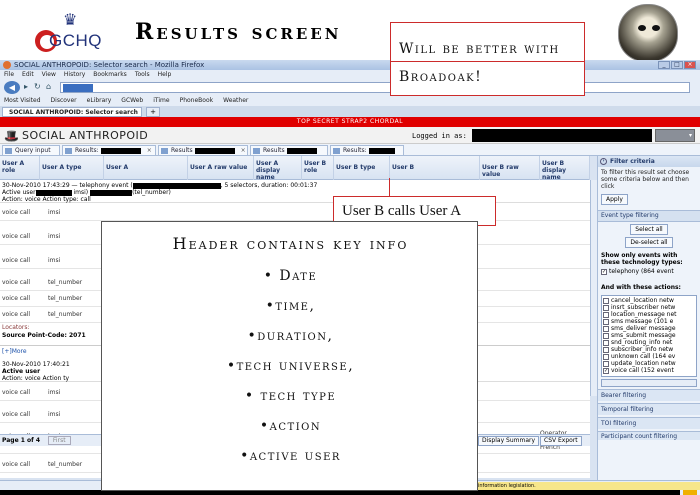 The image size is (700, 495). What do you see at coordinates (109, 150) in the screenshot?
I see `tab-results-1: Results: ×` at bounding box center [109, 150].